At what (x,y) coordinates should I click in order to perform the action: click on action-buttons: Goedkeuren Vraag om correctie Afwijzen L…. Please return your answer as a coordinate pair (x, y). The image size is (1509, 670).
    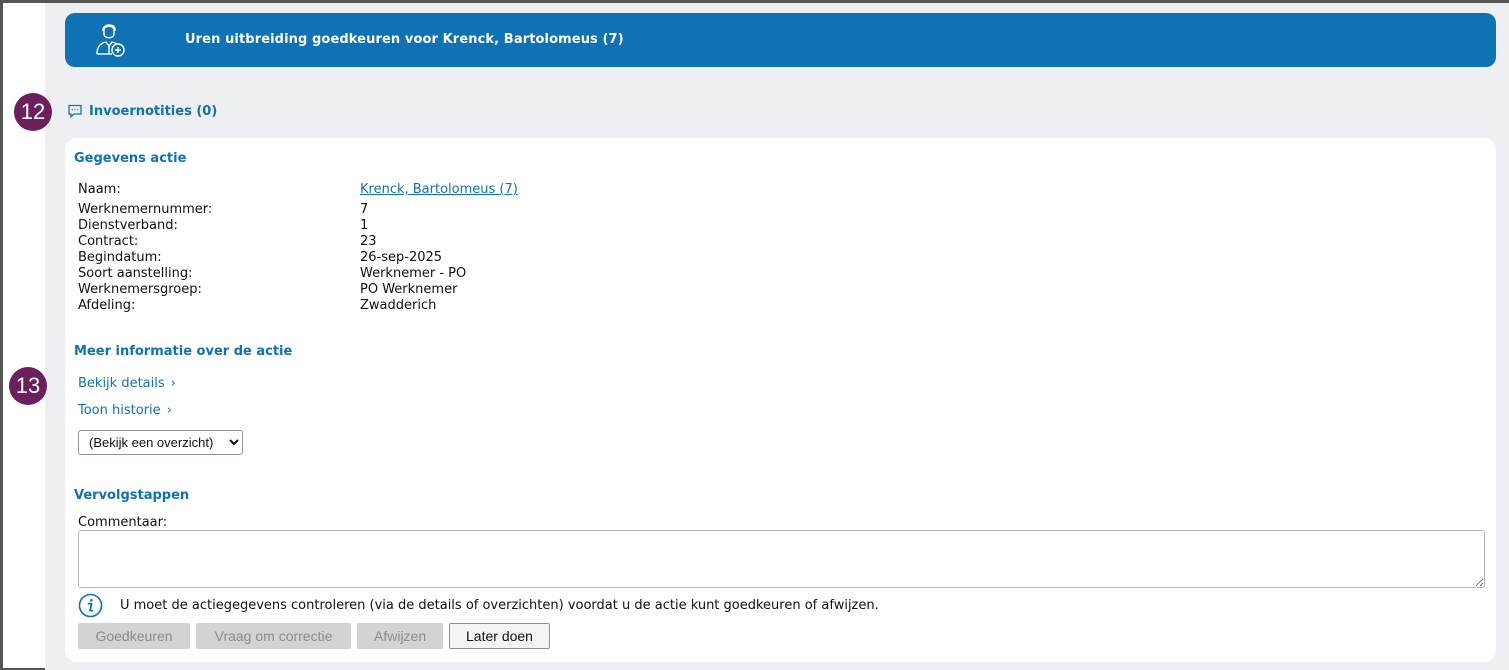
    Looking at the image, I should click on (314, 636).